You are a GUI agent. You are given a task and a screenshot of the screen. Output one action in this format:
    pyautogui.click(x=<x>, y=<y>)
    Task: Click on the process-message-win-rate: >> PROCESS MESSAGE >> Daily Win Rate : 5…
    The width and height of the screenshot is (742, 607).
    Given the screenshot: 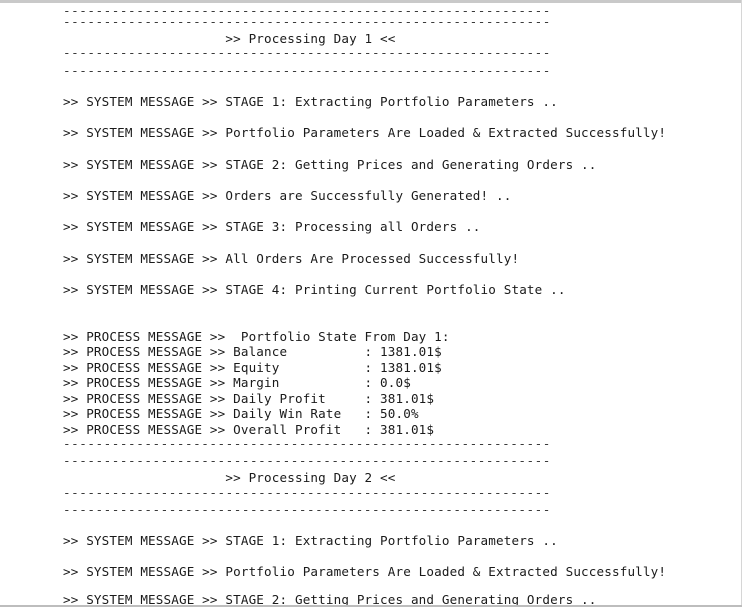 What is the action you would take?
    pyautogui.click(x=241, y=413)
    